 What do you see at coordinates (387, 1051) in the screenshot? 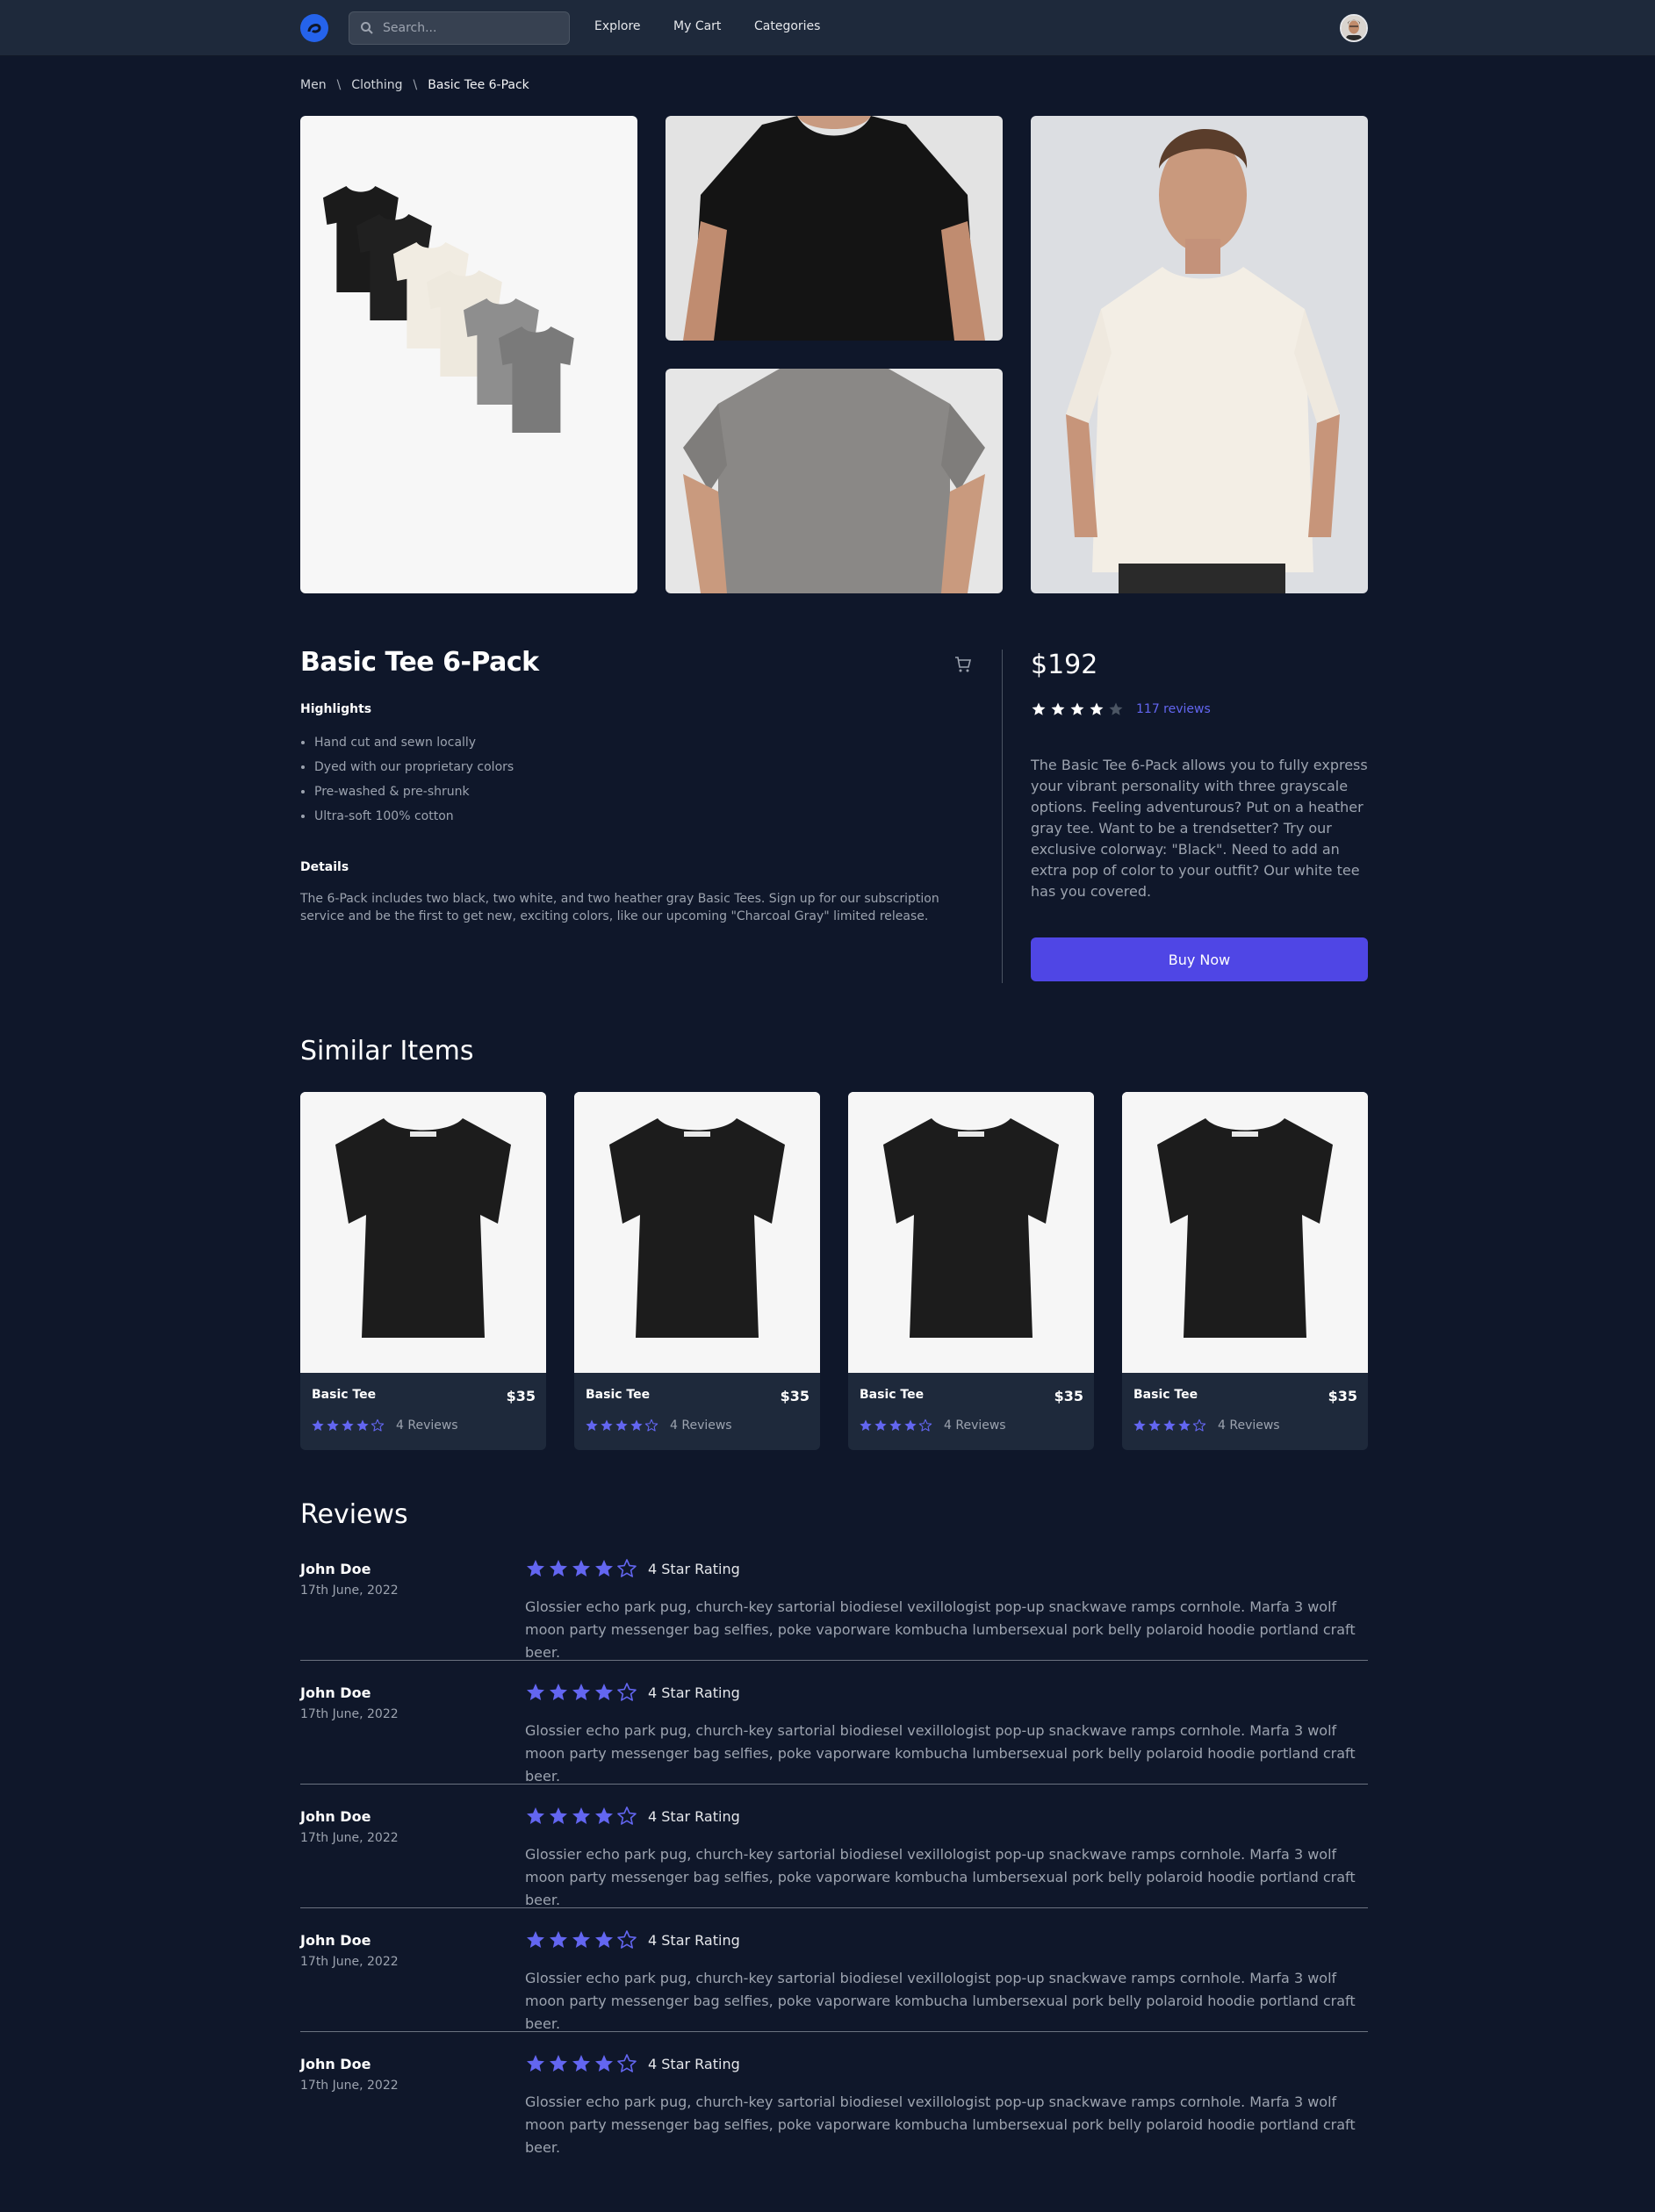
I see `similar-items-title: Similar Items` at bounding box center [387, 1051].